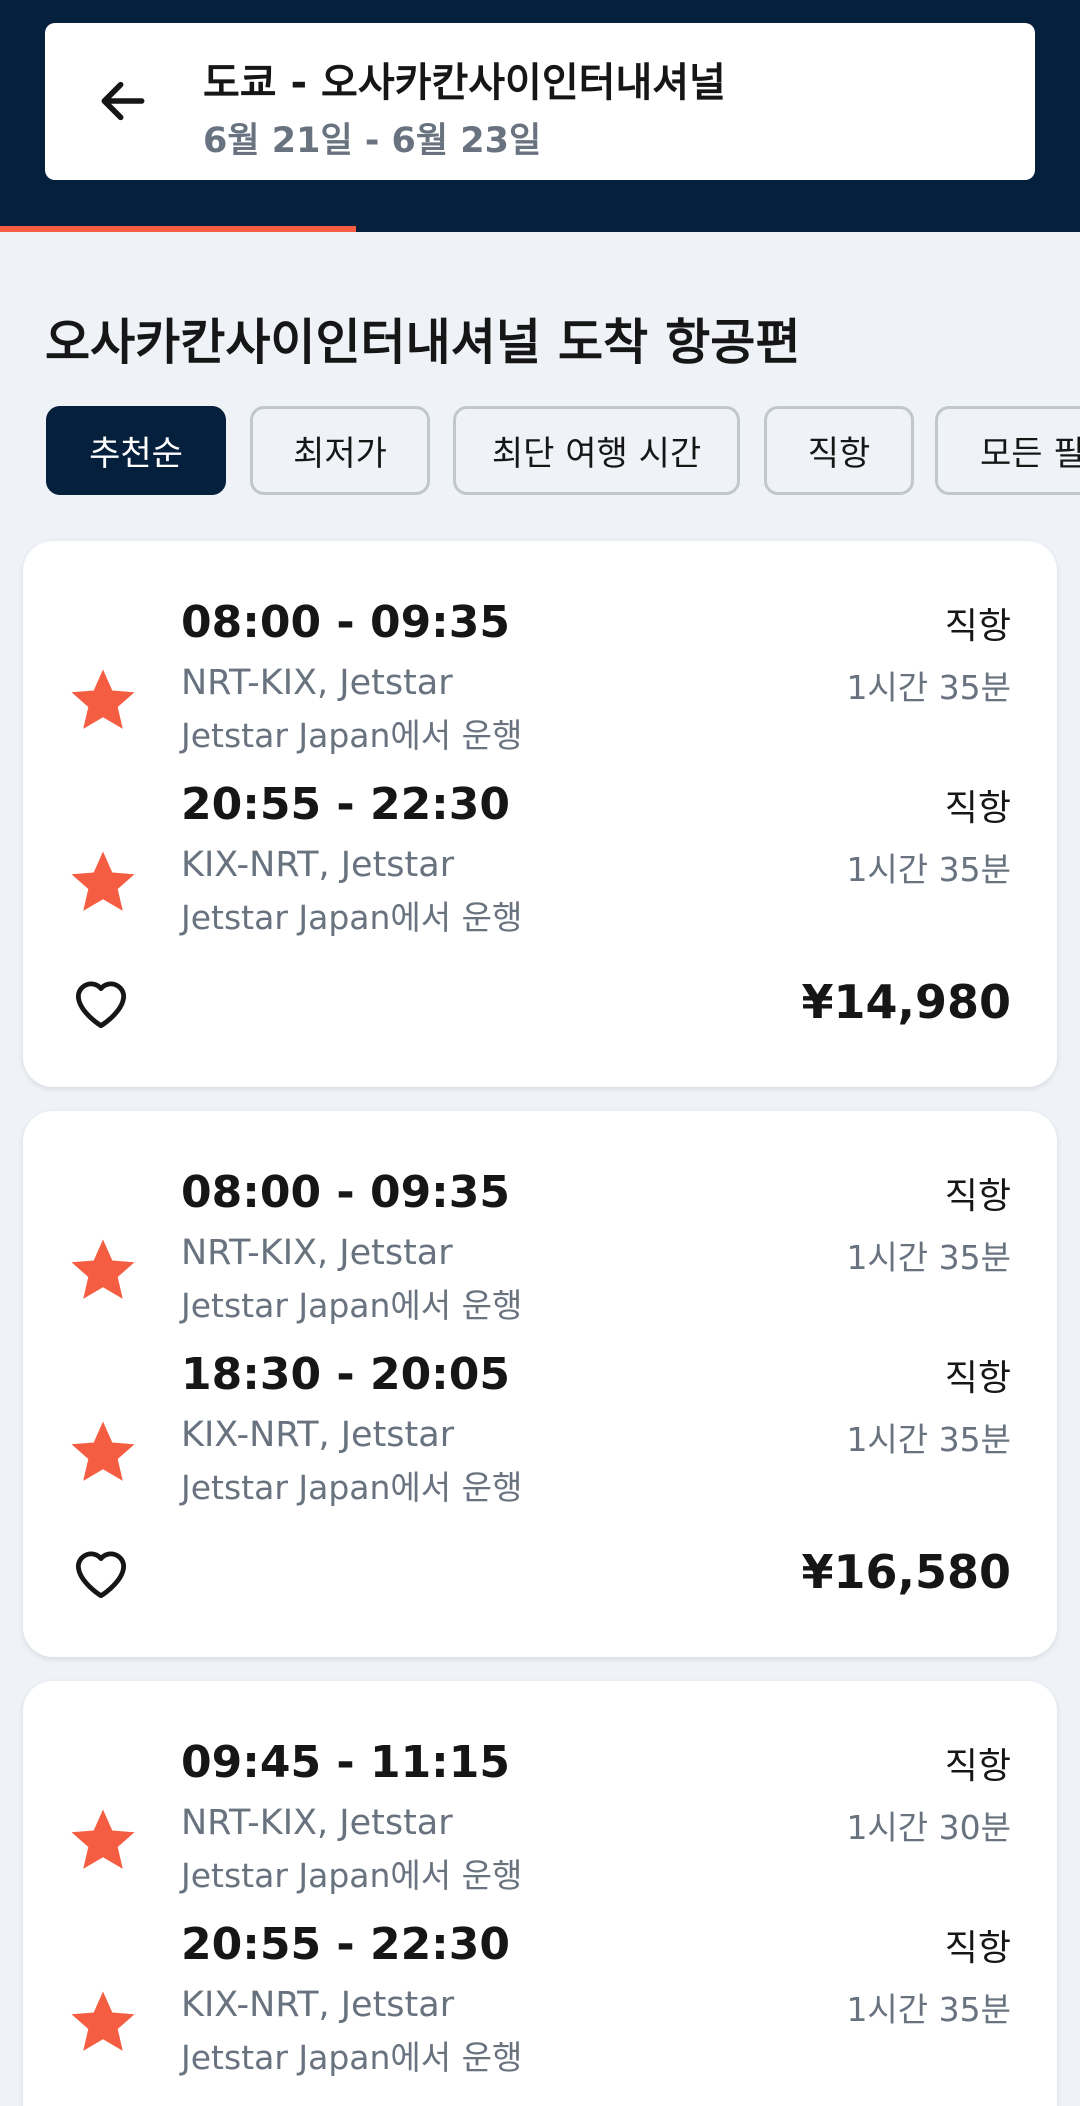 Image resolution: width=1080 pixels, height=2106 pixels. I want to click on arrow-left-icon, so click(123, 101).